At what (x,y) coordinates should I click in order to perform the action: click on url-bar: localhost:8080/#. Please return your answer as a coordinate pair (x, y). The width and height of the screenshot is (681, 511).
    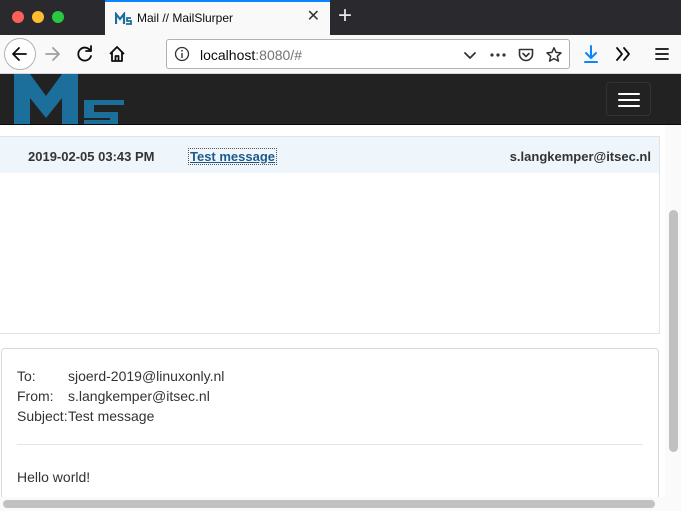
    Looking at the image, I should click on (368, 54).